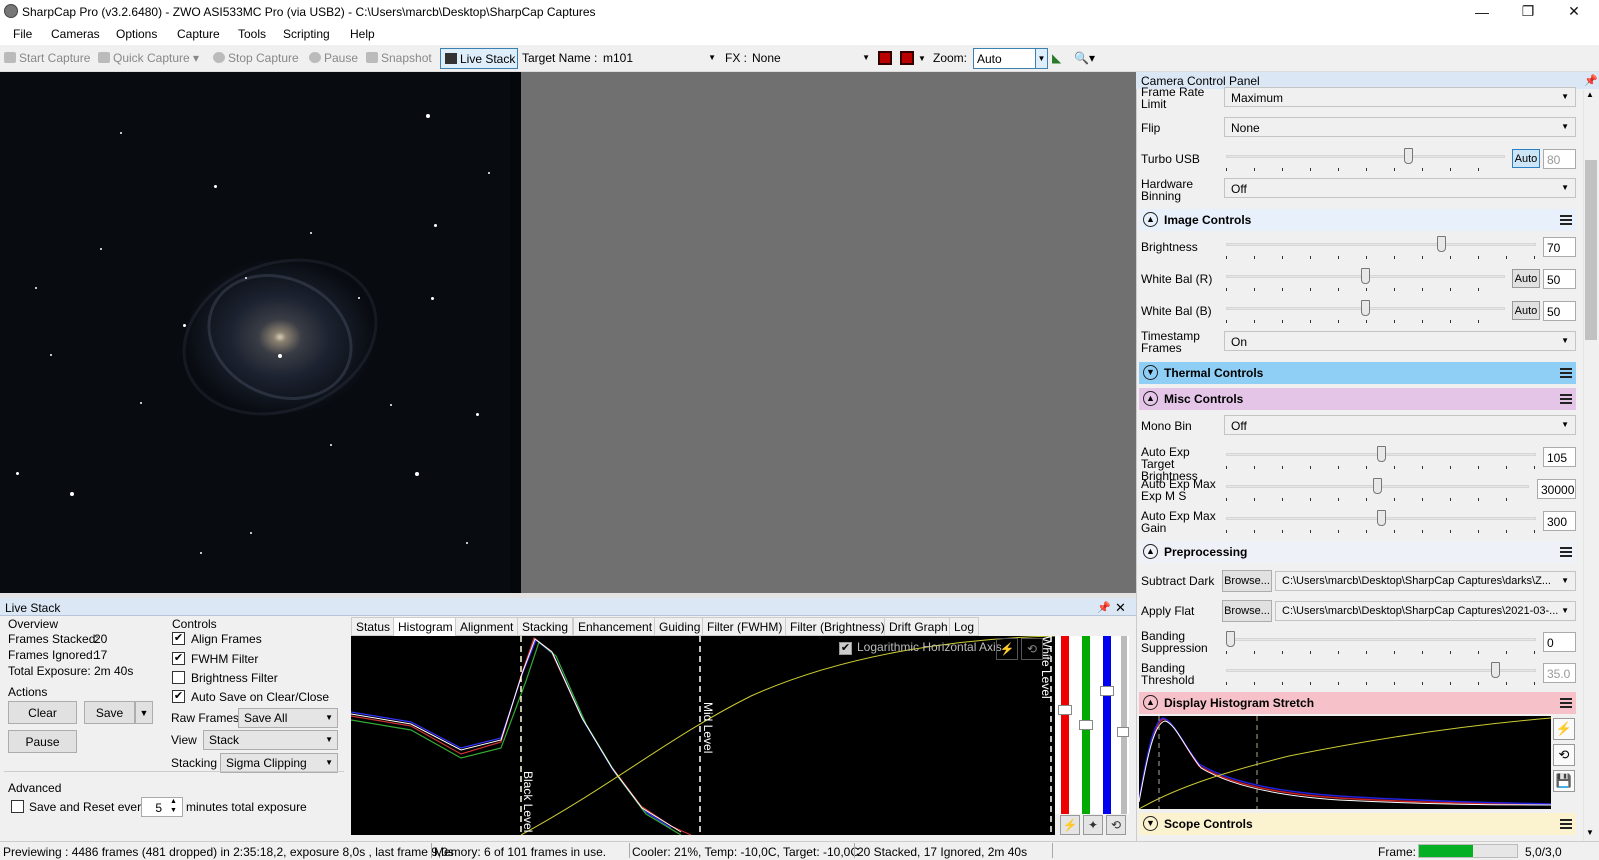  I want to click on turbo-usb-auto-button: Auto, so click(1526, 158).